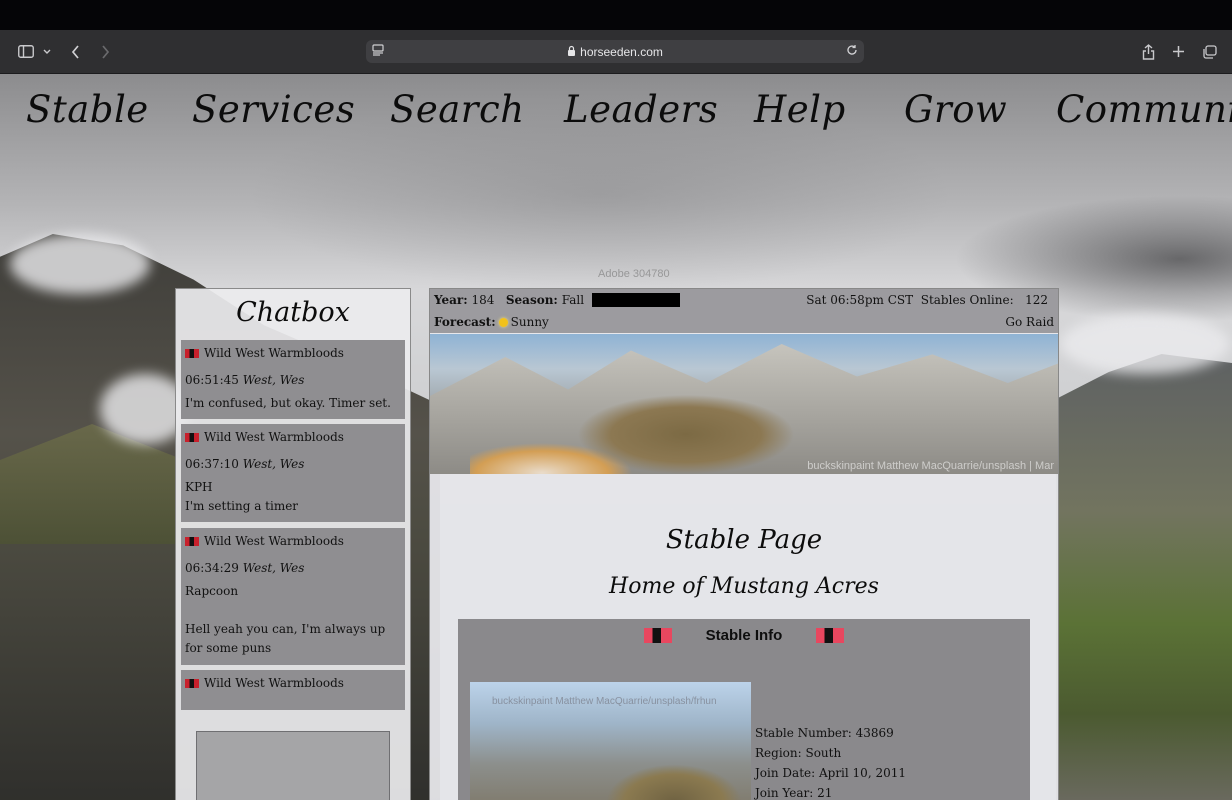 Image resolution: width=1232 pixels, height=800 pixels. What do you see at coordinates (955, 109) in the screenshot?
I see `nav-grow: Grow` at bounding box center [955, 109].